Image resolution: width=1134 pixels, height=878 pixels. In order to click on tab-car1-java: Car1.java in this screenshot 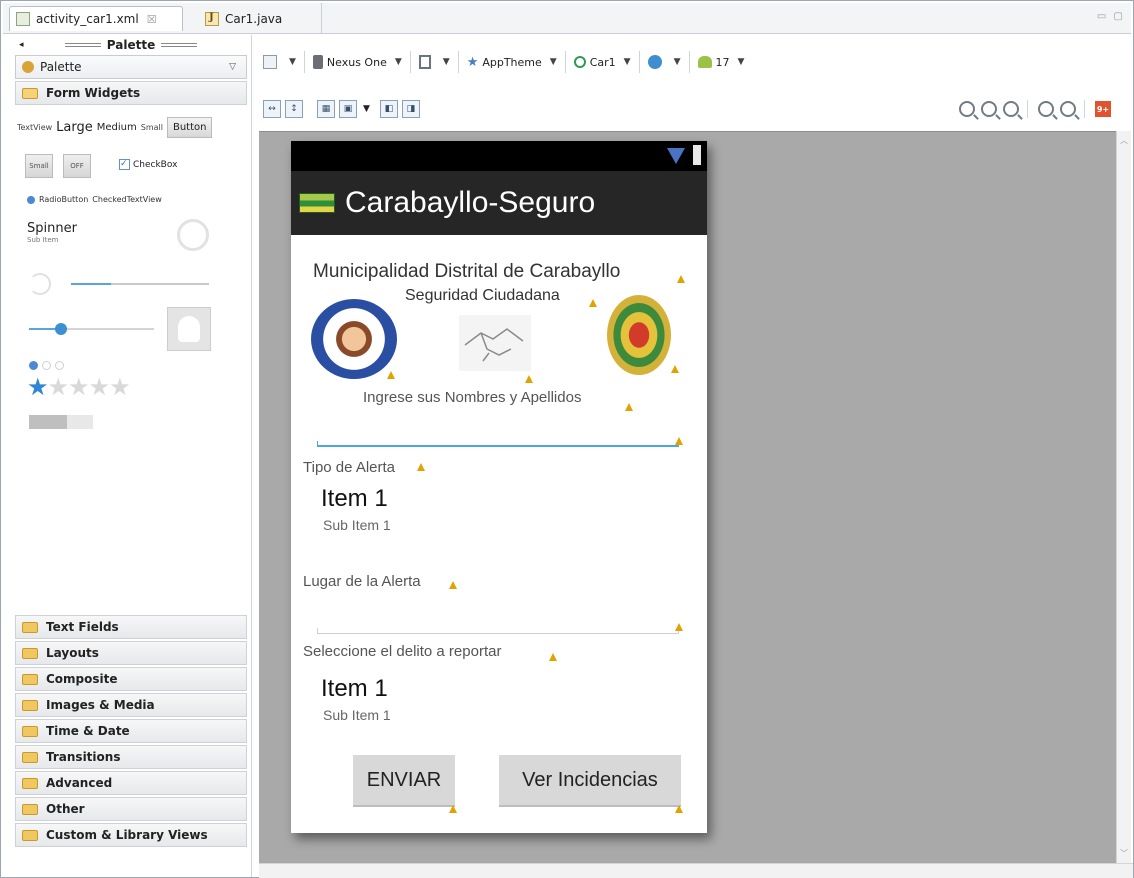, I will do `click(249, 18)`.